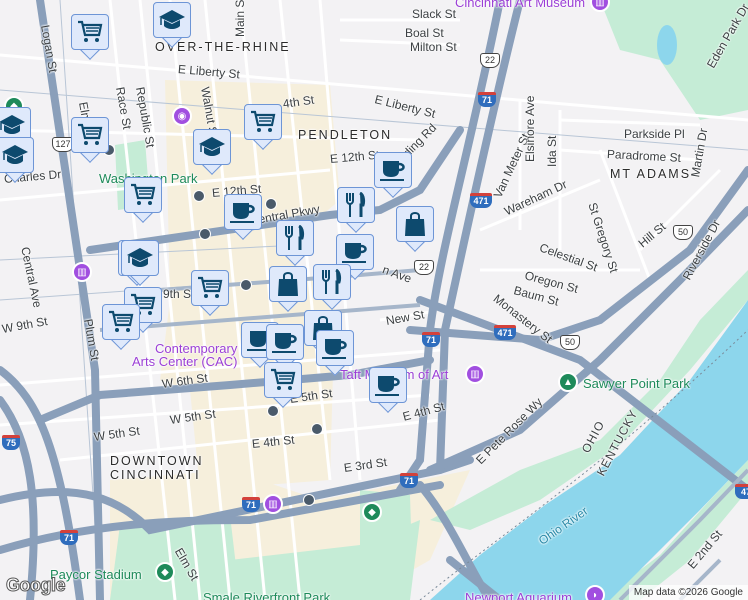 The image size is (748, 600). What do you see at coordinates (36, 585) in the screenshot?
I see `google-logo: Google` at bounding box center [36, 585].